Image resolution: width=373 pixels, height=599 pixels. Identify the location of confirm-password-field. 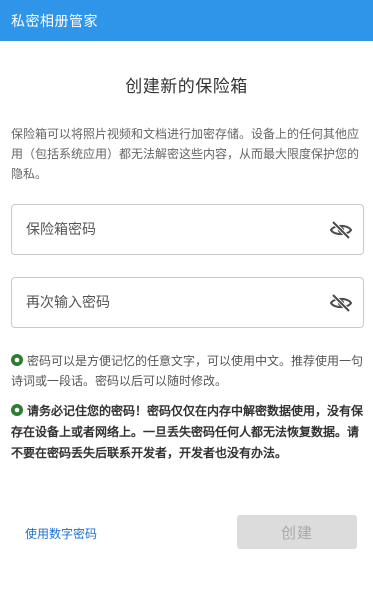
(187, 302).